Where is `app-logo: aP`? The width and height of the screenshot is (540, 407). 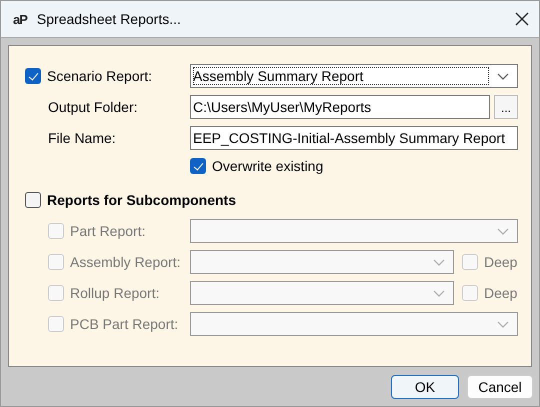 app-logo: aP is located at coordinates (20, 19).